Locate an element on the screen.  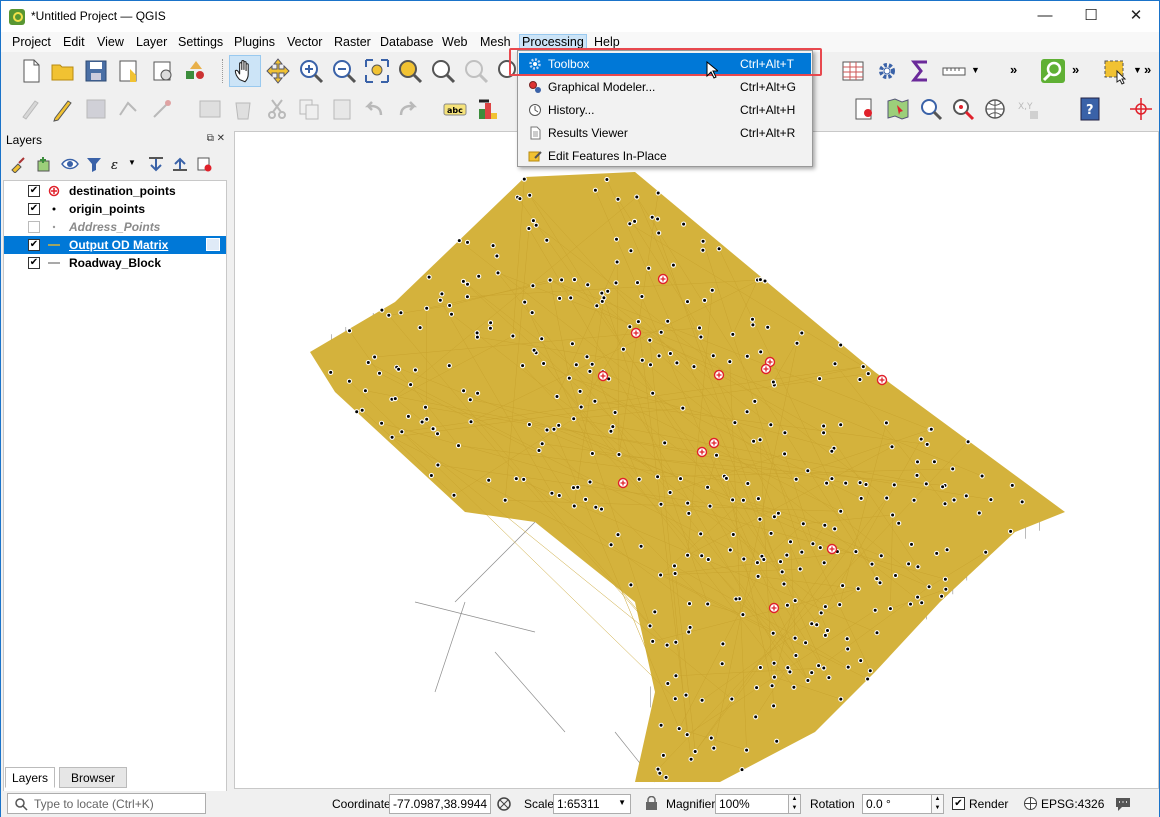
layer-row-address-points: Address_Points is located at coordinates (115, 227).